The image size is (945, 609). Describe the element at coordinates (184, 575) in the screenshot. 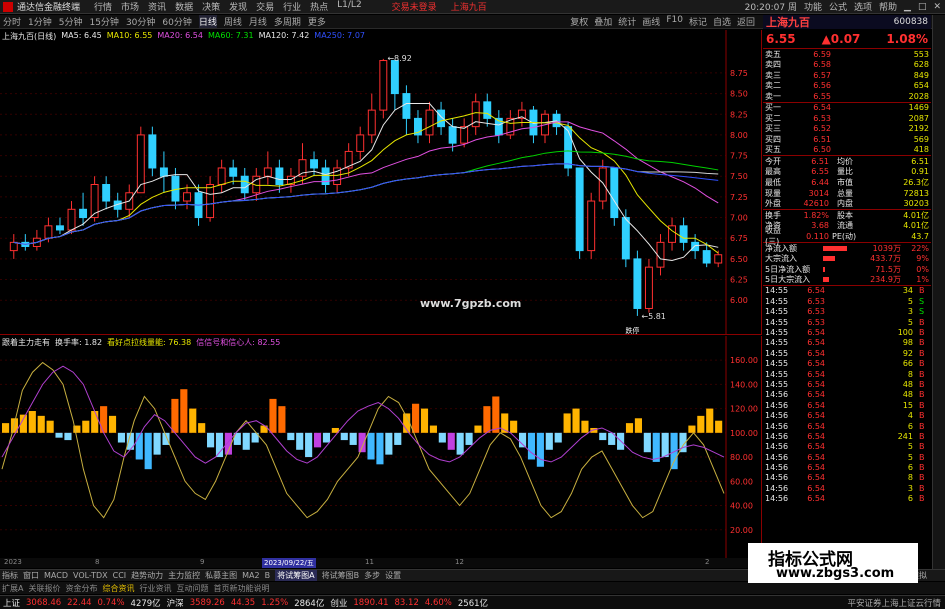

I see `indicator-tab: 主力监控` at that location.